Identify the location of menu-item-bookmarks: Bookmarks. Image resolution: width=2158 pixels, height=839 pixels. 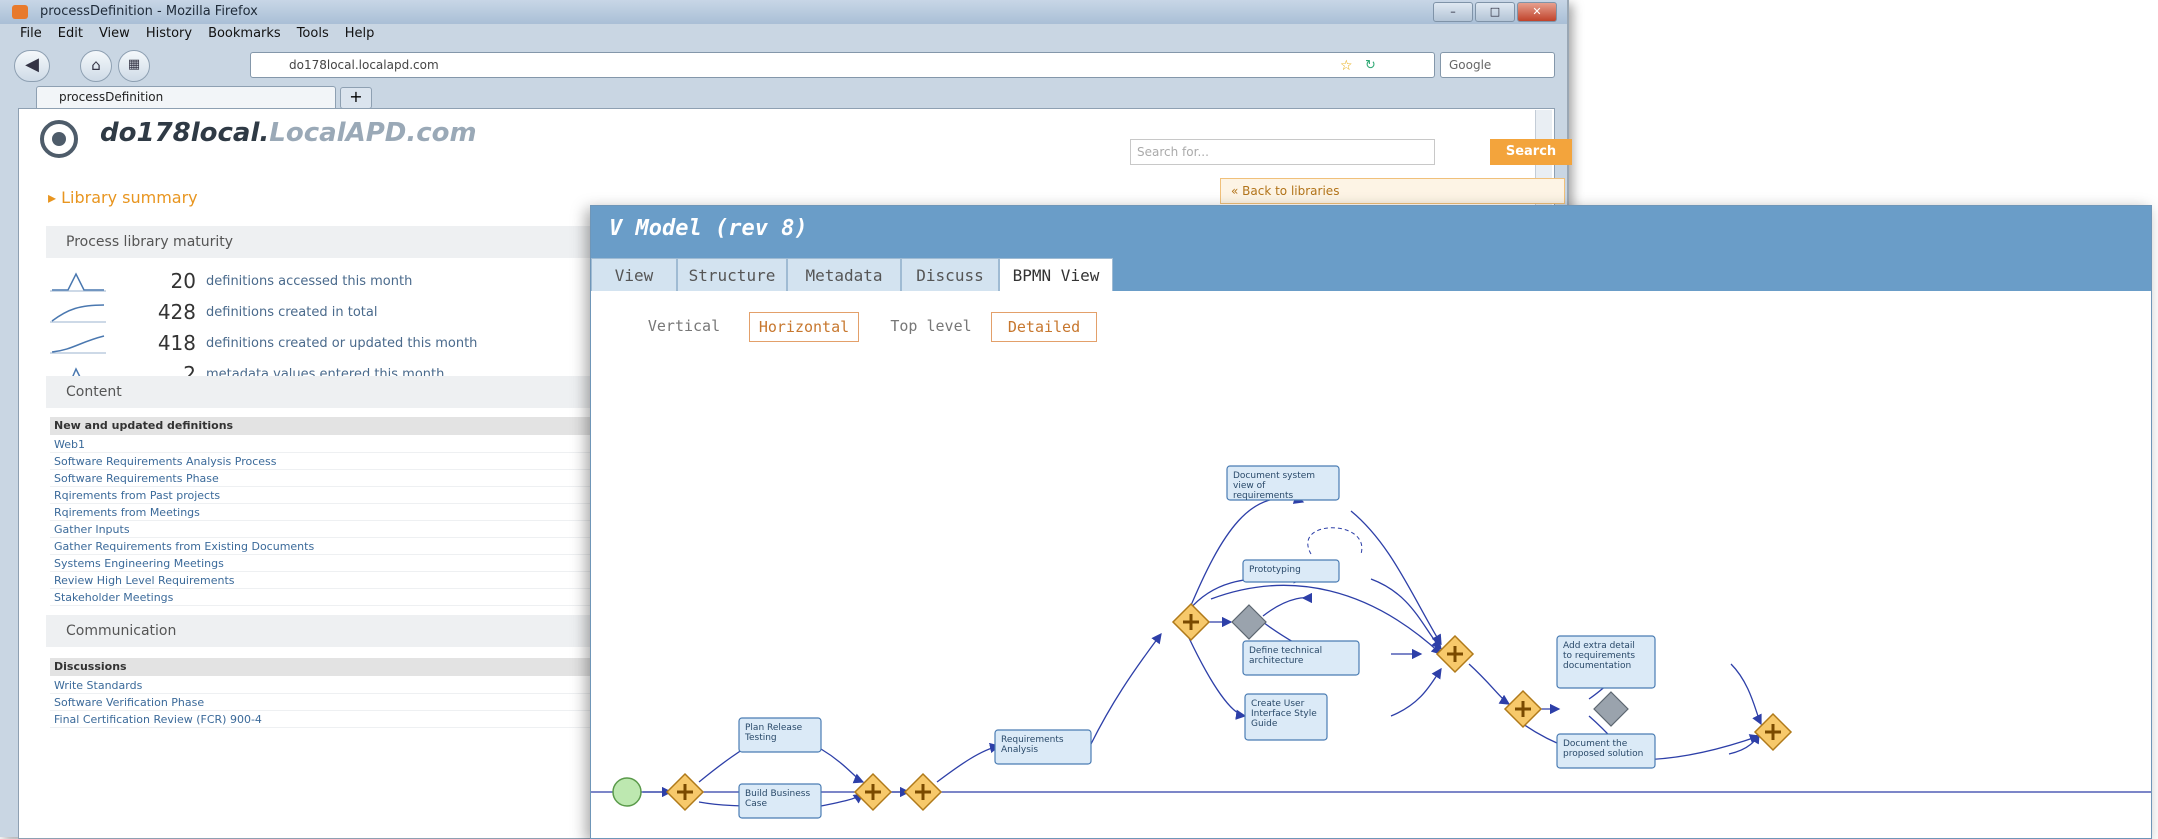
(244, 36).